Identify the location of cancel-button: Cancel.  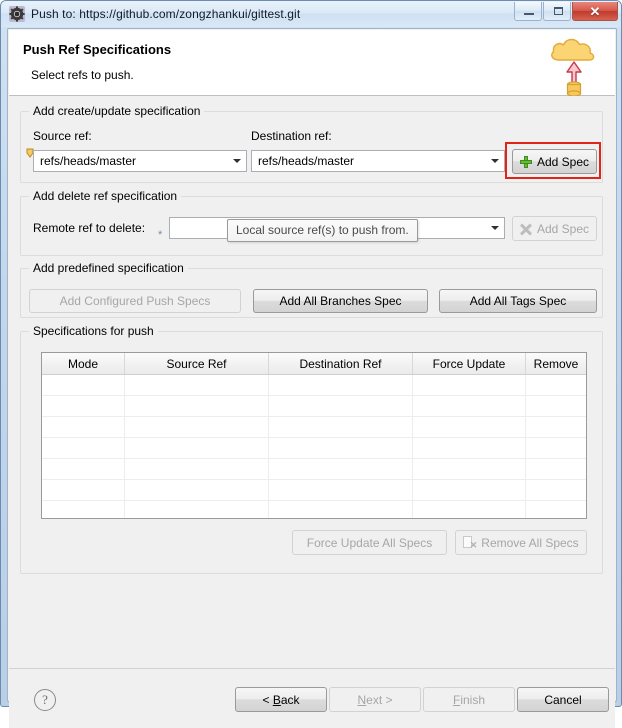
(563, 699).